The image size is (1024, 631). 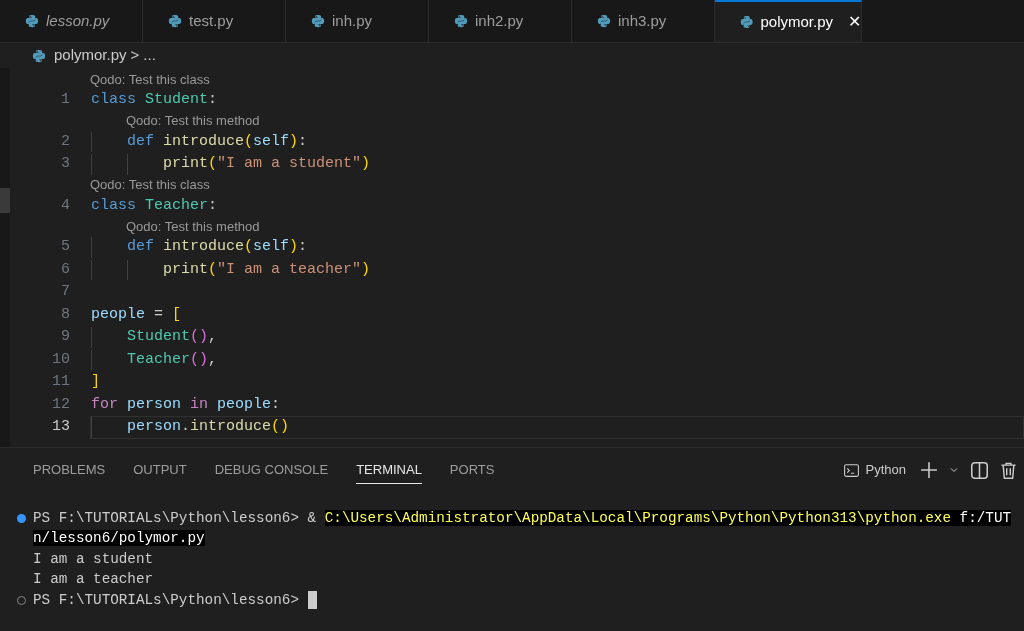 What do you see at coordinates (854, 22) in the screenshot?
I see `close-icon: ✕` at bounding box center [854, 22].